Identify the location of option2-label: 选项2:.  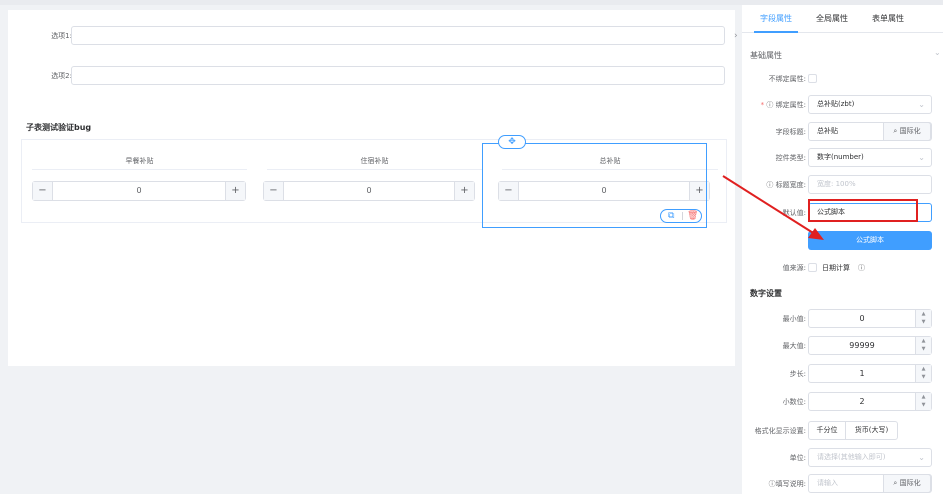
(61, 76).